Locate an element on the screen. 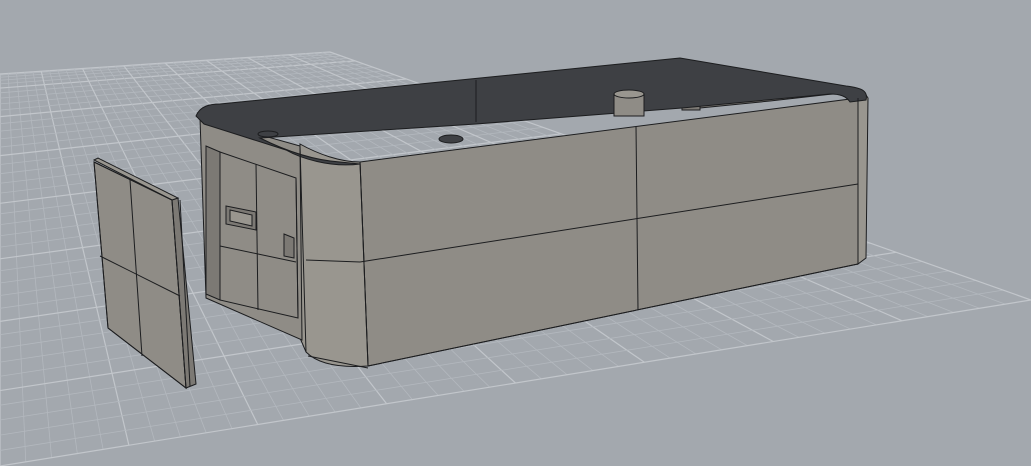 This screenshot has width=1031, height=466. side-wall-opening-jamb is located at coordinates (213, 223).